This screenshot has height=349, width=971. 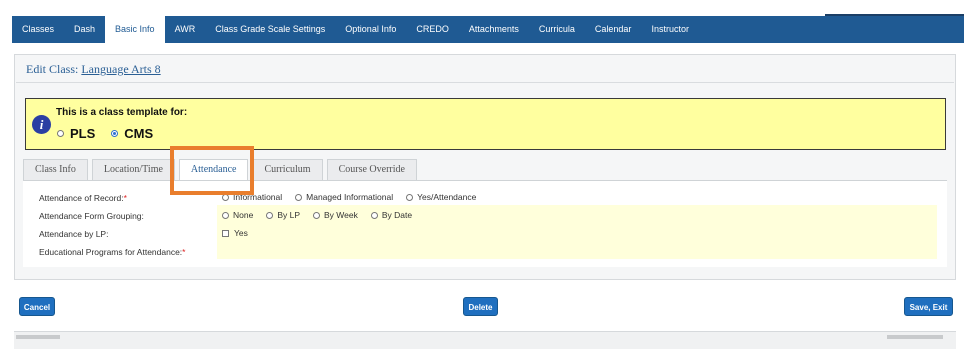 I want to click on yes-checkbox-label: Yes, so click(x=241, y=233).